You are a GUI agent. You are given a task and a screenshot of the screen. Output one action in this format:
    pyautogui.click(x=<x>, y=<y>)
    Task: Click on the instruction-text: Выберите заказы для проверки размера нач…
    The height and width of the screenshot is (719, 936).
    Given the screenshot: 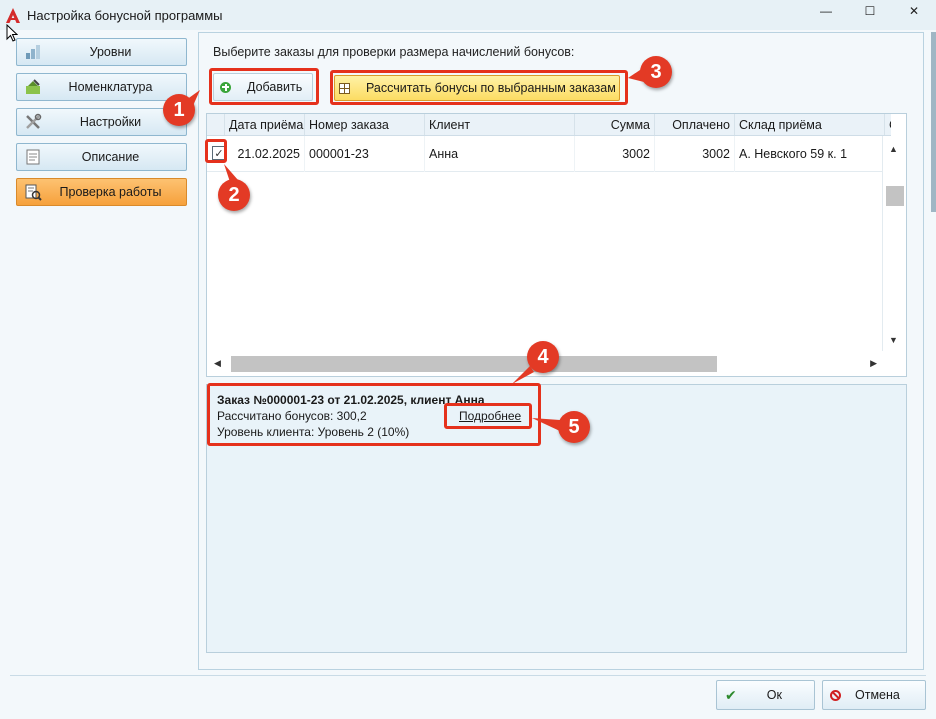 What is the action you would take?
    pyautogui.click(x=394, y=52)
    